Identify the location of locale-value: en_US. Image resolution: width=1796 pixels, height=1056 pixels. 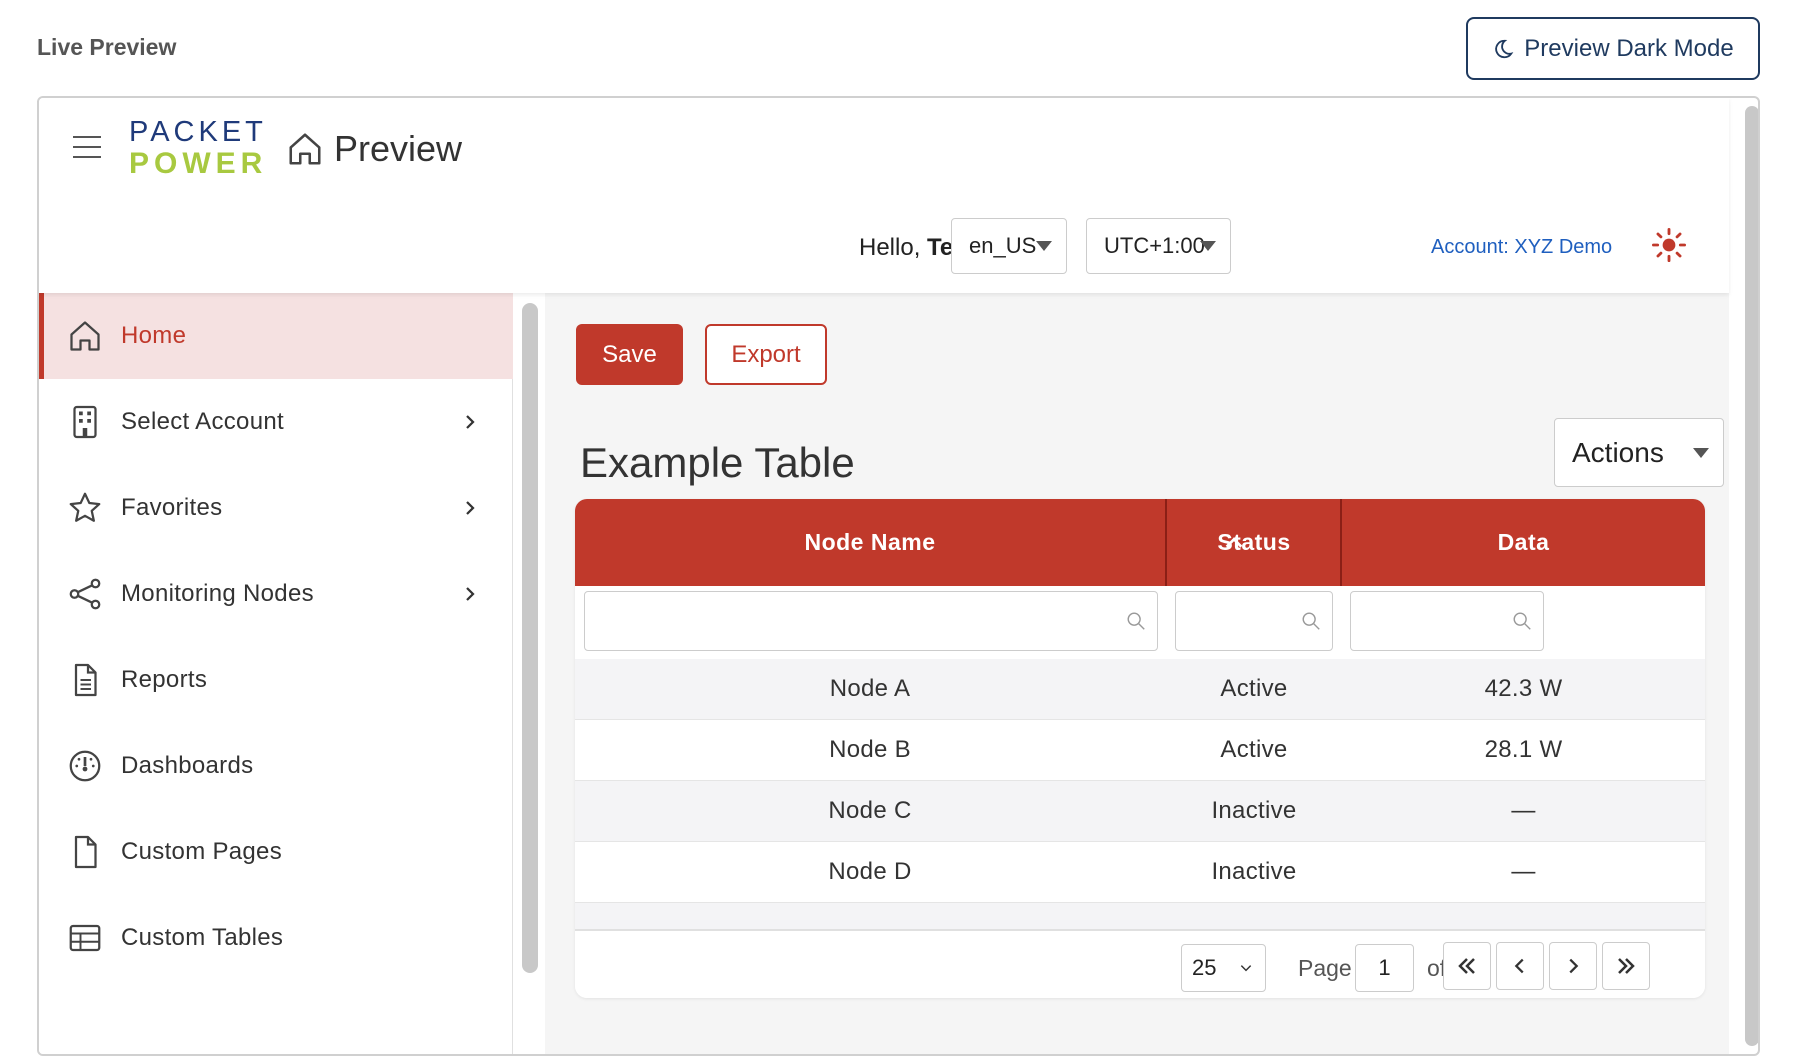
(1003, 245).